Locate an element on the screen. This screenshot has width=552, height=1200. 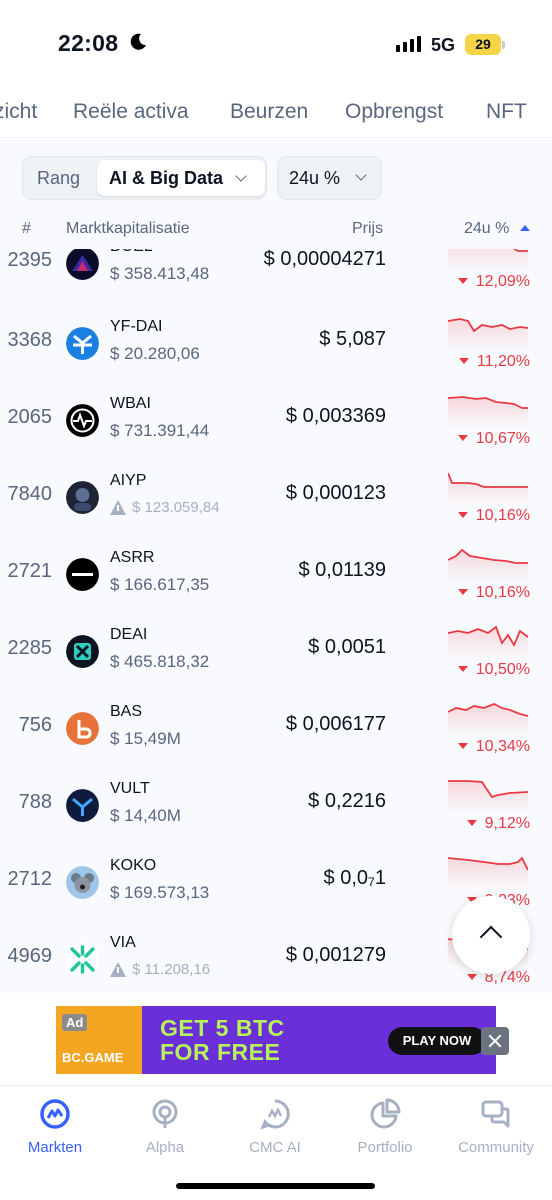
market-cap: $ 123.059,84 is located at coordinates (176, 507).